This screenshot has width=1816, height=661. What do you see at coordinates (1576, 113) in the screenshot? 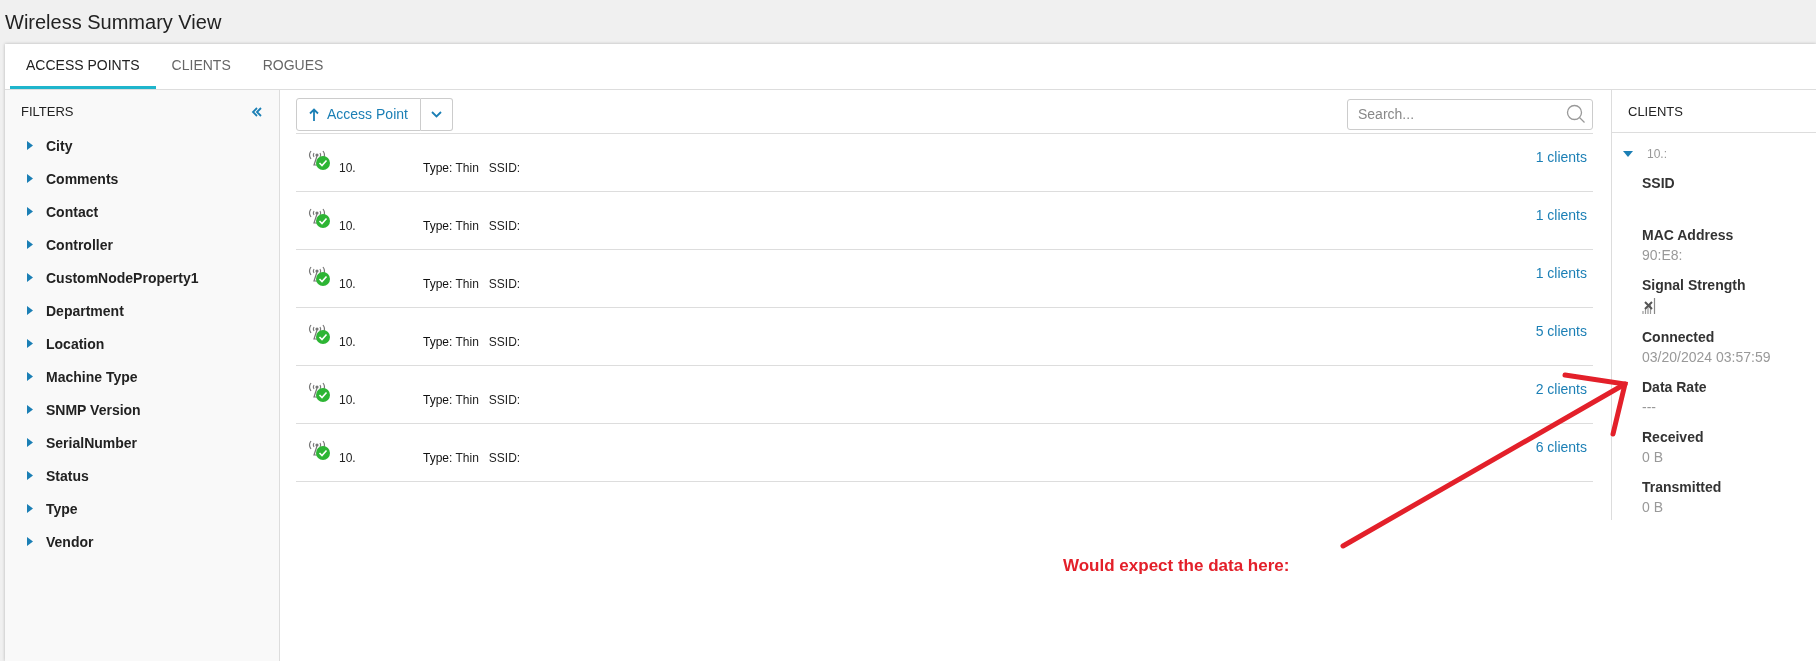
I see `search-icon` at bounding box center [1576, 113].